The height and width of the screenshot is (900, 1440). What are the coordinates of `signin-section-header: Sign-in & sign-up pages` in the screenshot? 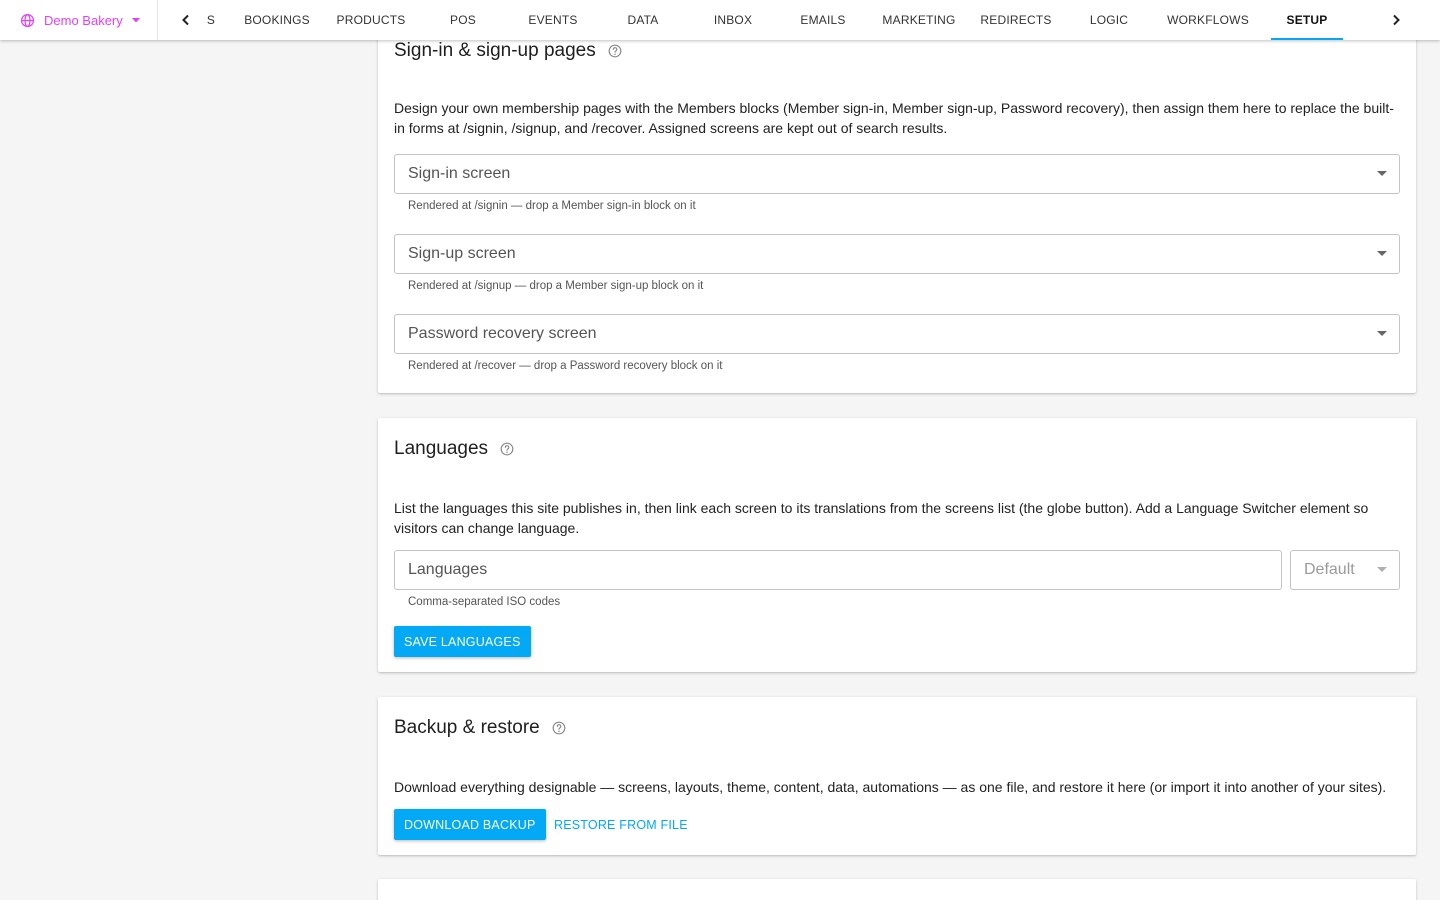 It's located at (508, 51).